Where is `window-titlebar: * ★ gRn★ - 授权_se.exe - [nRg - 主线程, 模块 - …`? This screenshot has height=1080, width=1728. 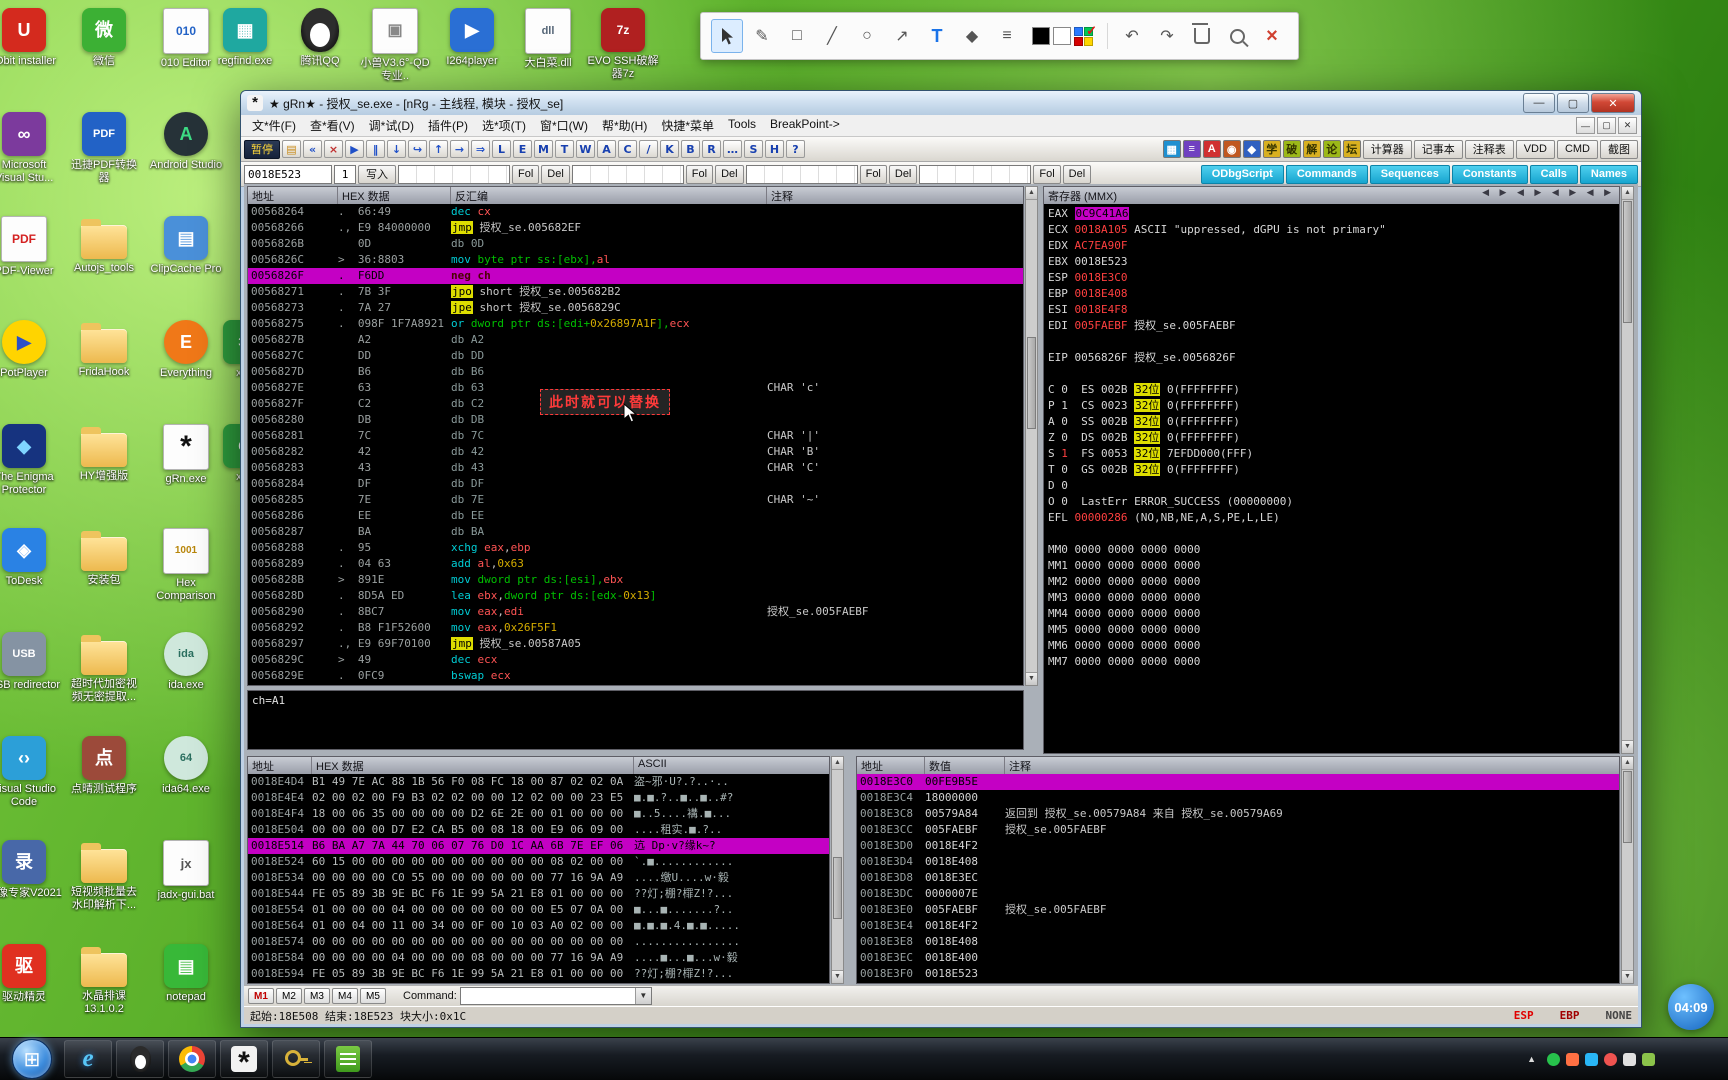
window-titlebar: * ★ gRn★ - 授权_se.exe - [nRg - 主线程, 模块 - … is located at coordinates (941, 103).